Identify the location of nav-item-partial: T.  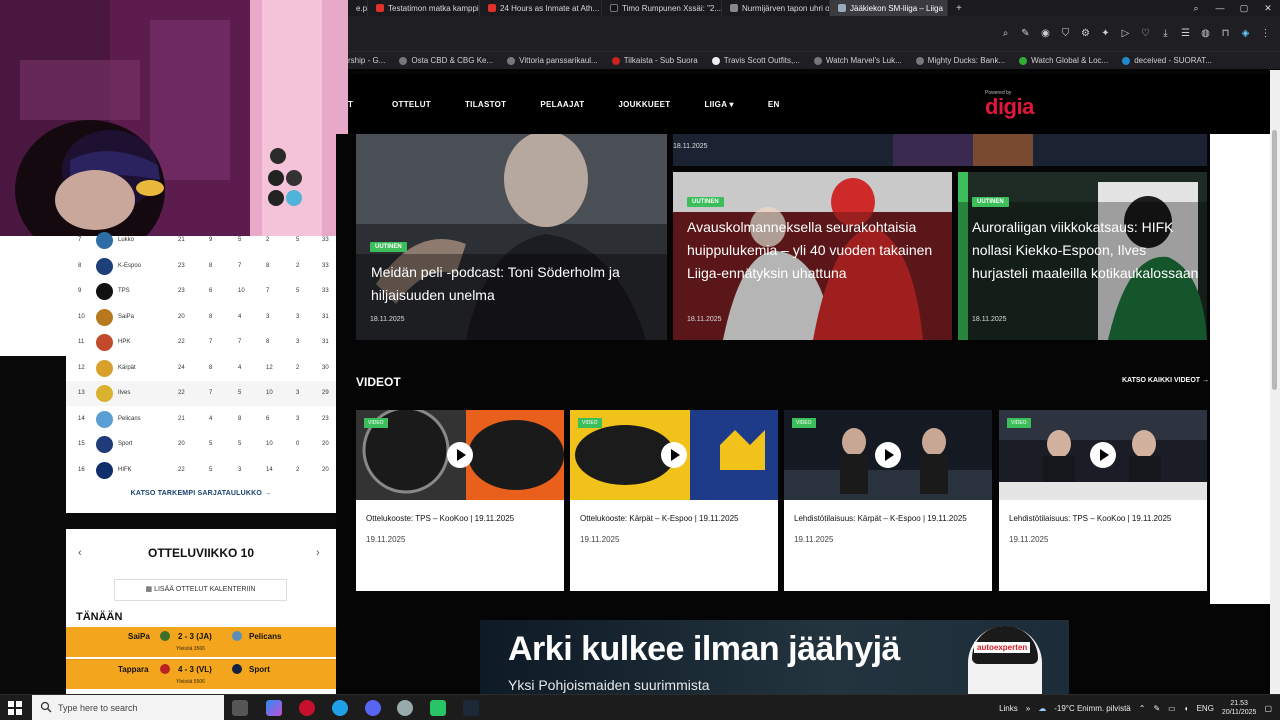
(350, 104).